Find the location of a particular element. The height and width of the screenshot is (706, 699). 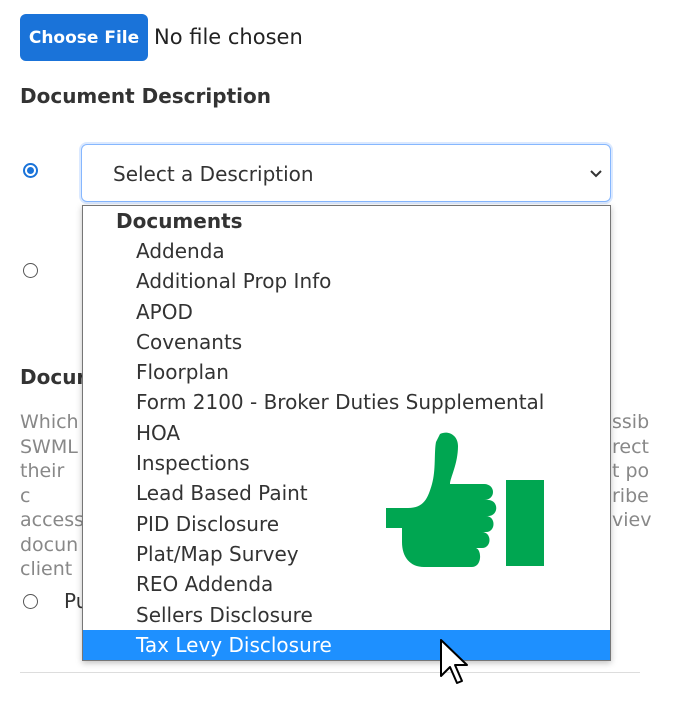

paragraph-left-partial: Which SWML their c access docun client is located at coordinates (52, 495).